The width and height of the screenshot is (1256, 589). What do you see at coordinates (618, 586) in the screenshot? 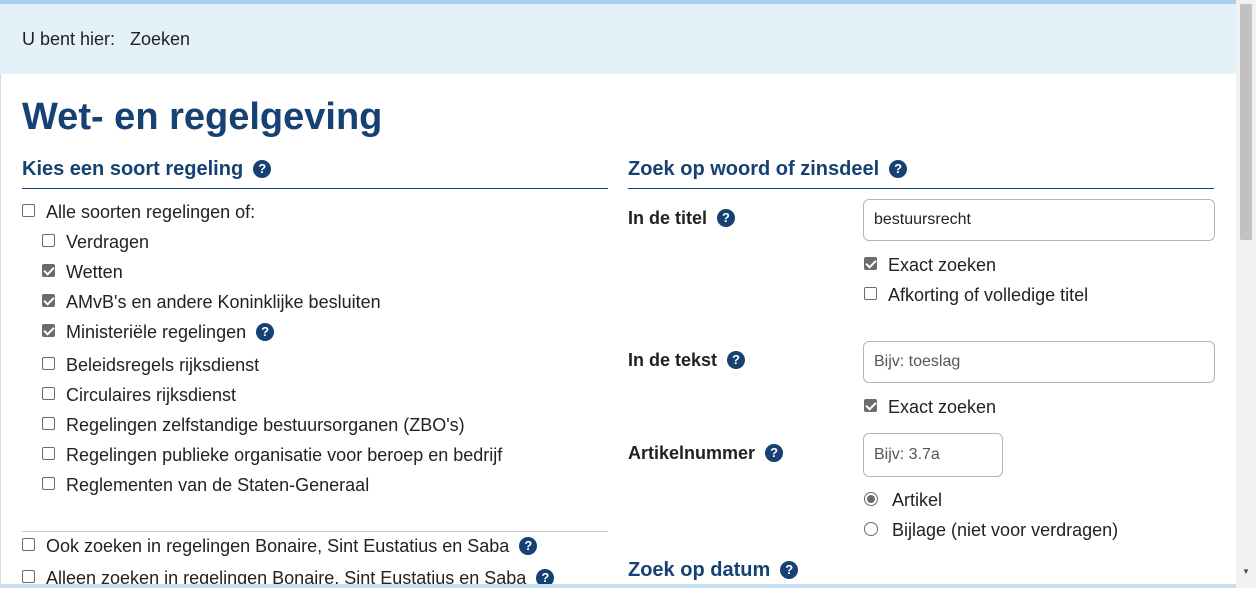
I see `bottom-border` at bounding box center [618, 586].